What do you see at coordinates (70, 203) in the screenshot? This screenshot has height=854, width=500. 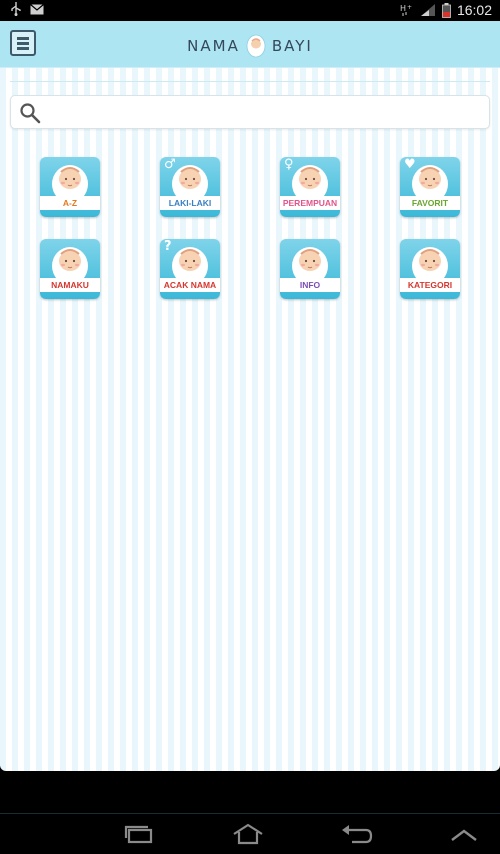 I see `tile-label: A-Z` at bounding box center [70, 203].